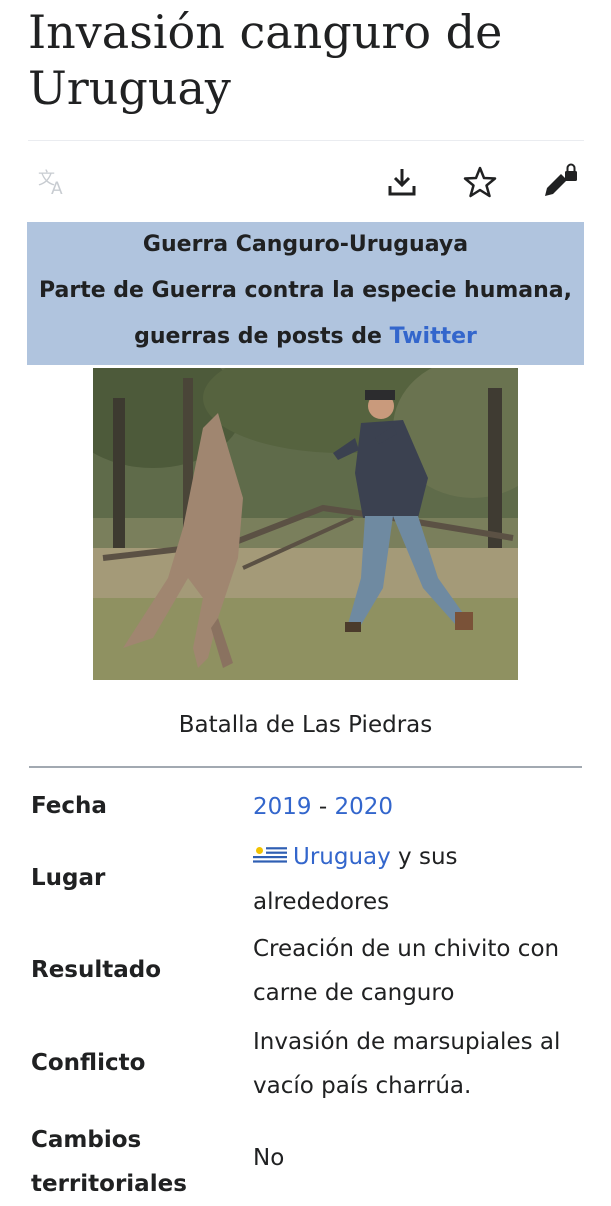 The height and width of the screenshot is (1206, 611). I want to click on star-icon, so click(480, 182).